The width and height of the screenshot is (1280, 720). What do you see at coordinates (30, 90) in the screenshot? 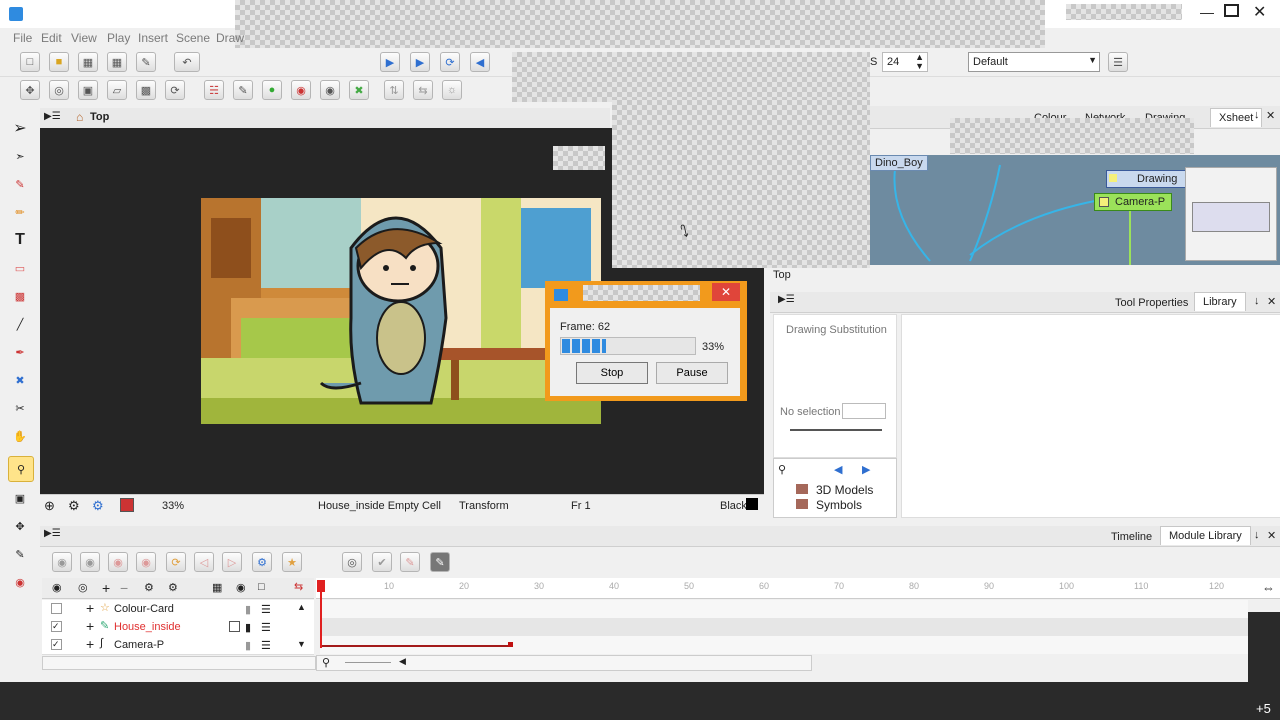
I see `transform-move-icon: ✥` at bounding box center [30, 90].